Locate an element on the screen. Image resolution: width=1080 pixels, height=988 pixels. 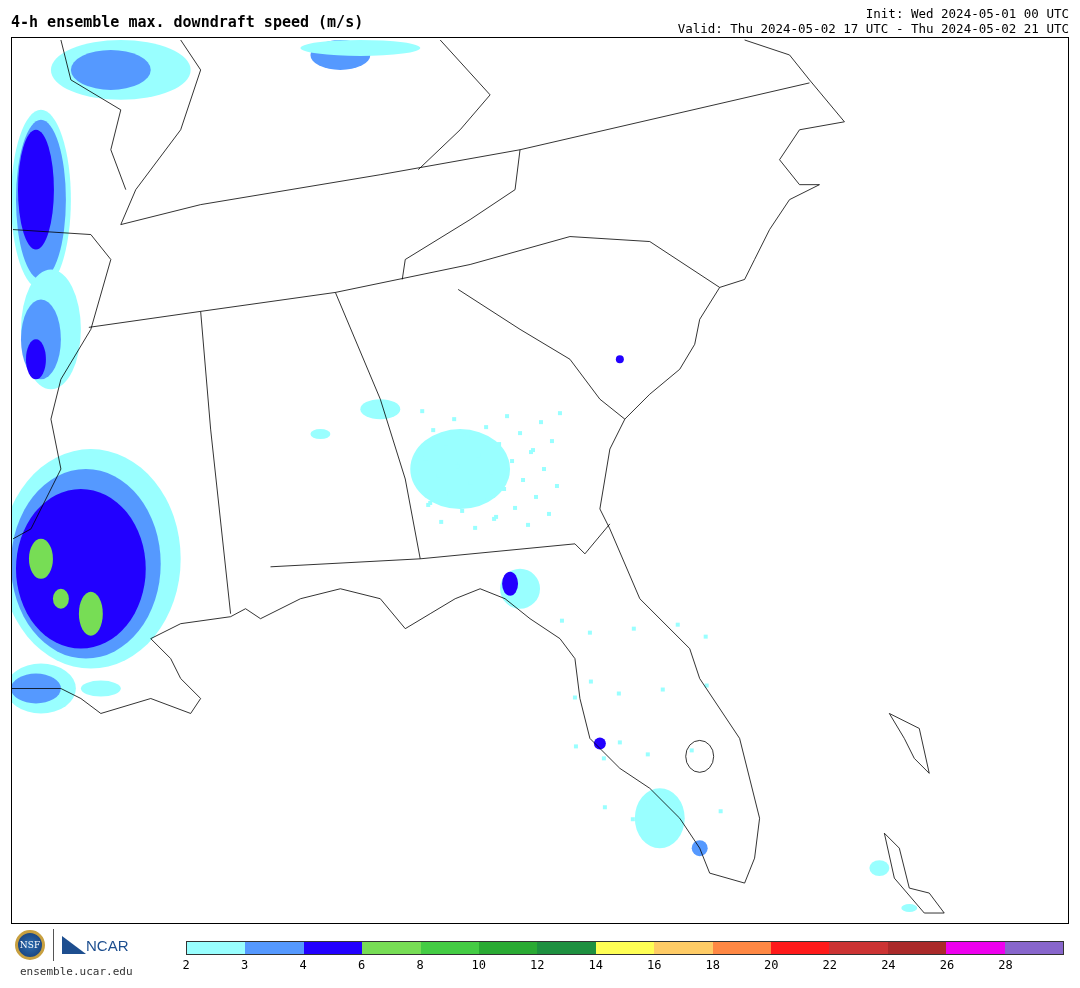
colorbar-tick-label: 14 is located at coordinates (595, 965).